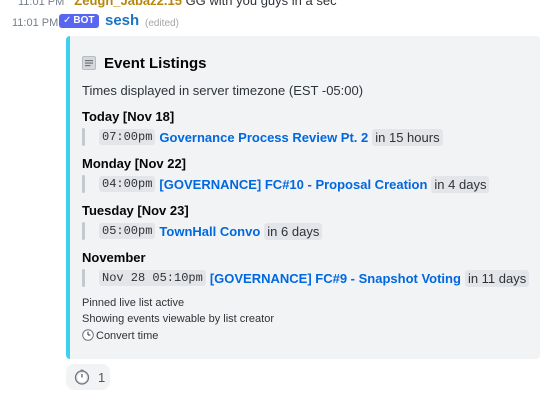 The width and height of the screenshot is (546, 402). I want to click on event-relative-time: in 6 days, so click(293, 231).